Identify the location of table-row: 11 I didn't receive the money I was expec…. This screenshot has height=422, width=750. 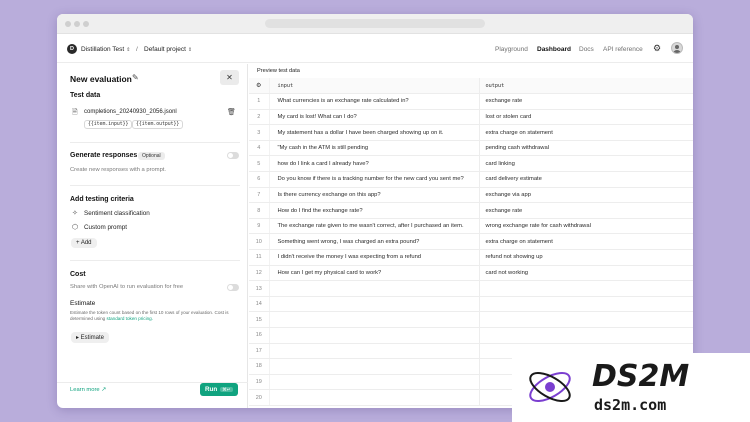
(471, 257).